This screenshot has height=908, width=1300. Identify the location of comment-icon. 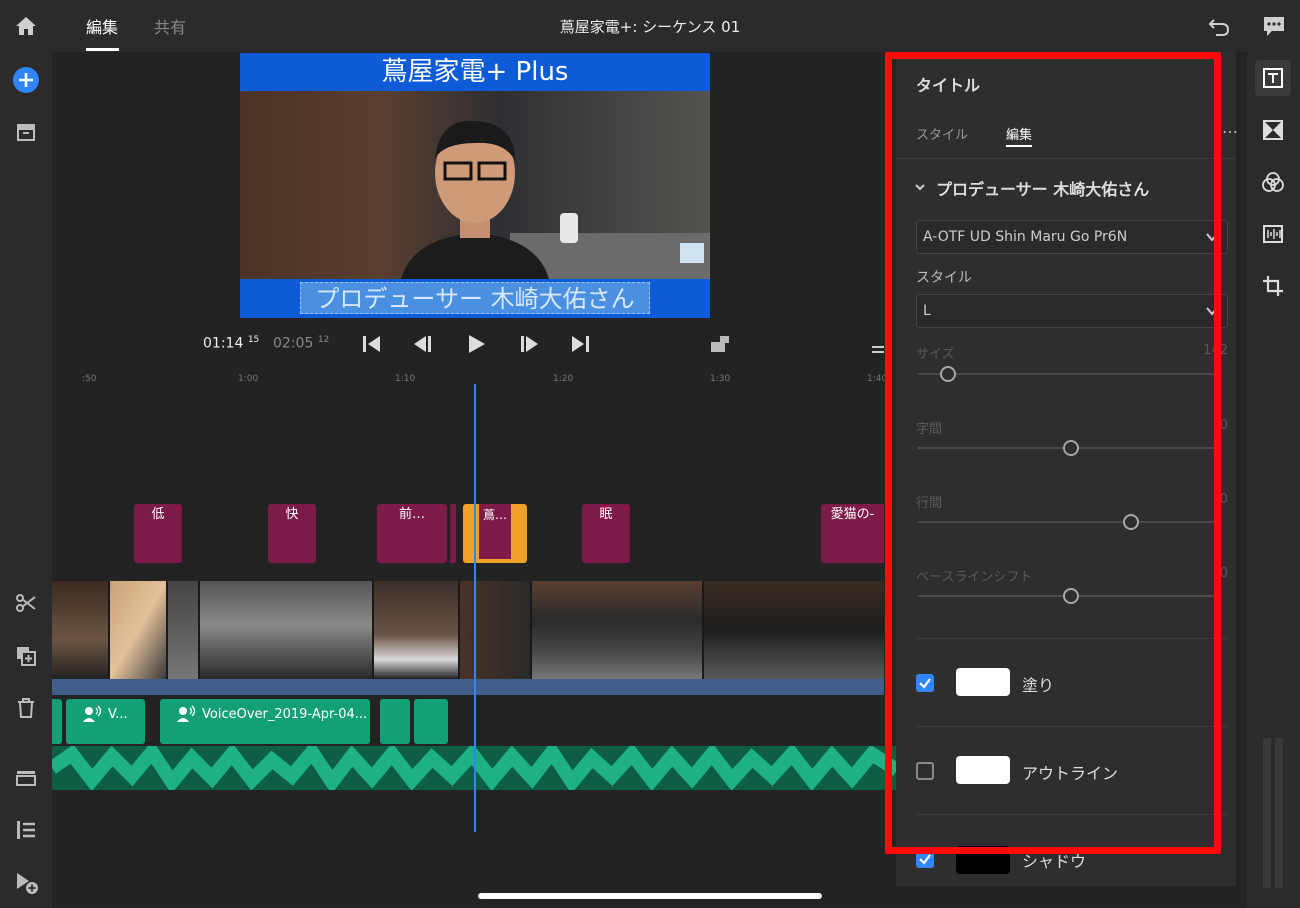
(1274, 26).